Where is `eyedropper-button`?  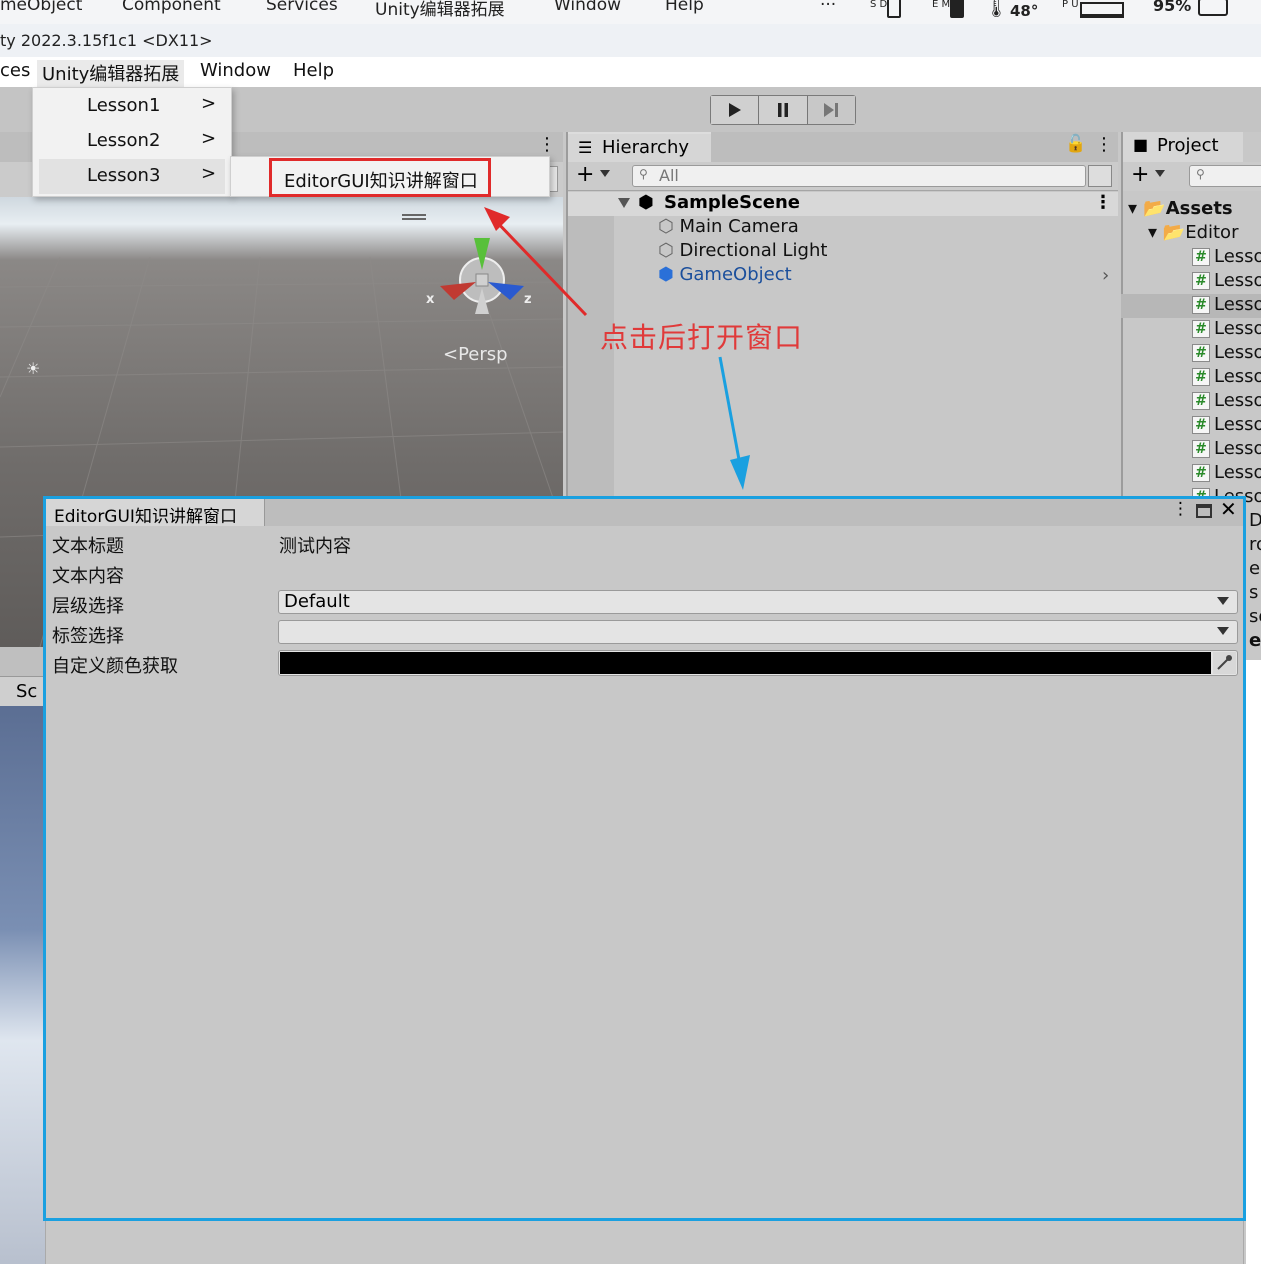
eyedropper-button is located at coordinates (1224, 663).